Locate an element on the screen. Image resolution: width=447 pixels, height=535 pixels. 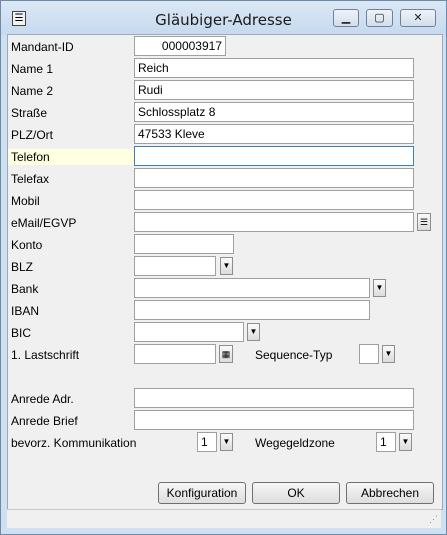
lastschrift-field is located at coordinates (175, 354).